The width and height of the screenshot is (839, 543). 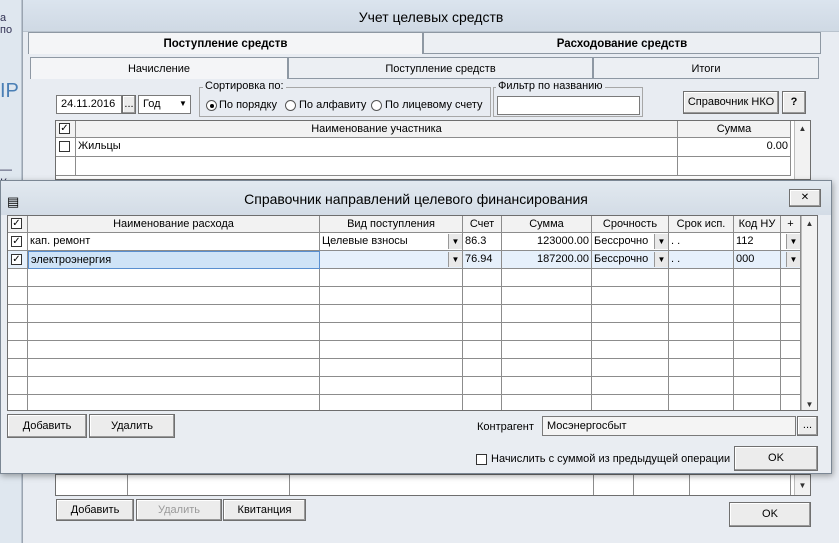 What do you see at coordinates (431, 16) in the screenshot?
I see `window-title: Учет целевых средств` at bounding box center [431, 16].